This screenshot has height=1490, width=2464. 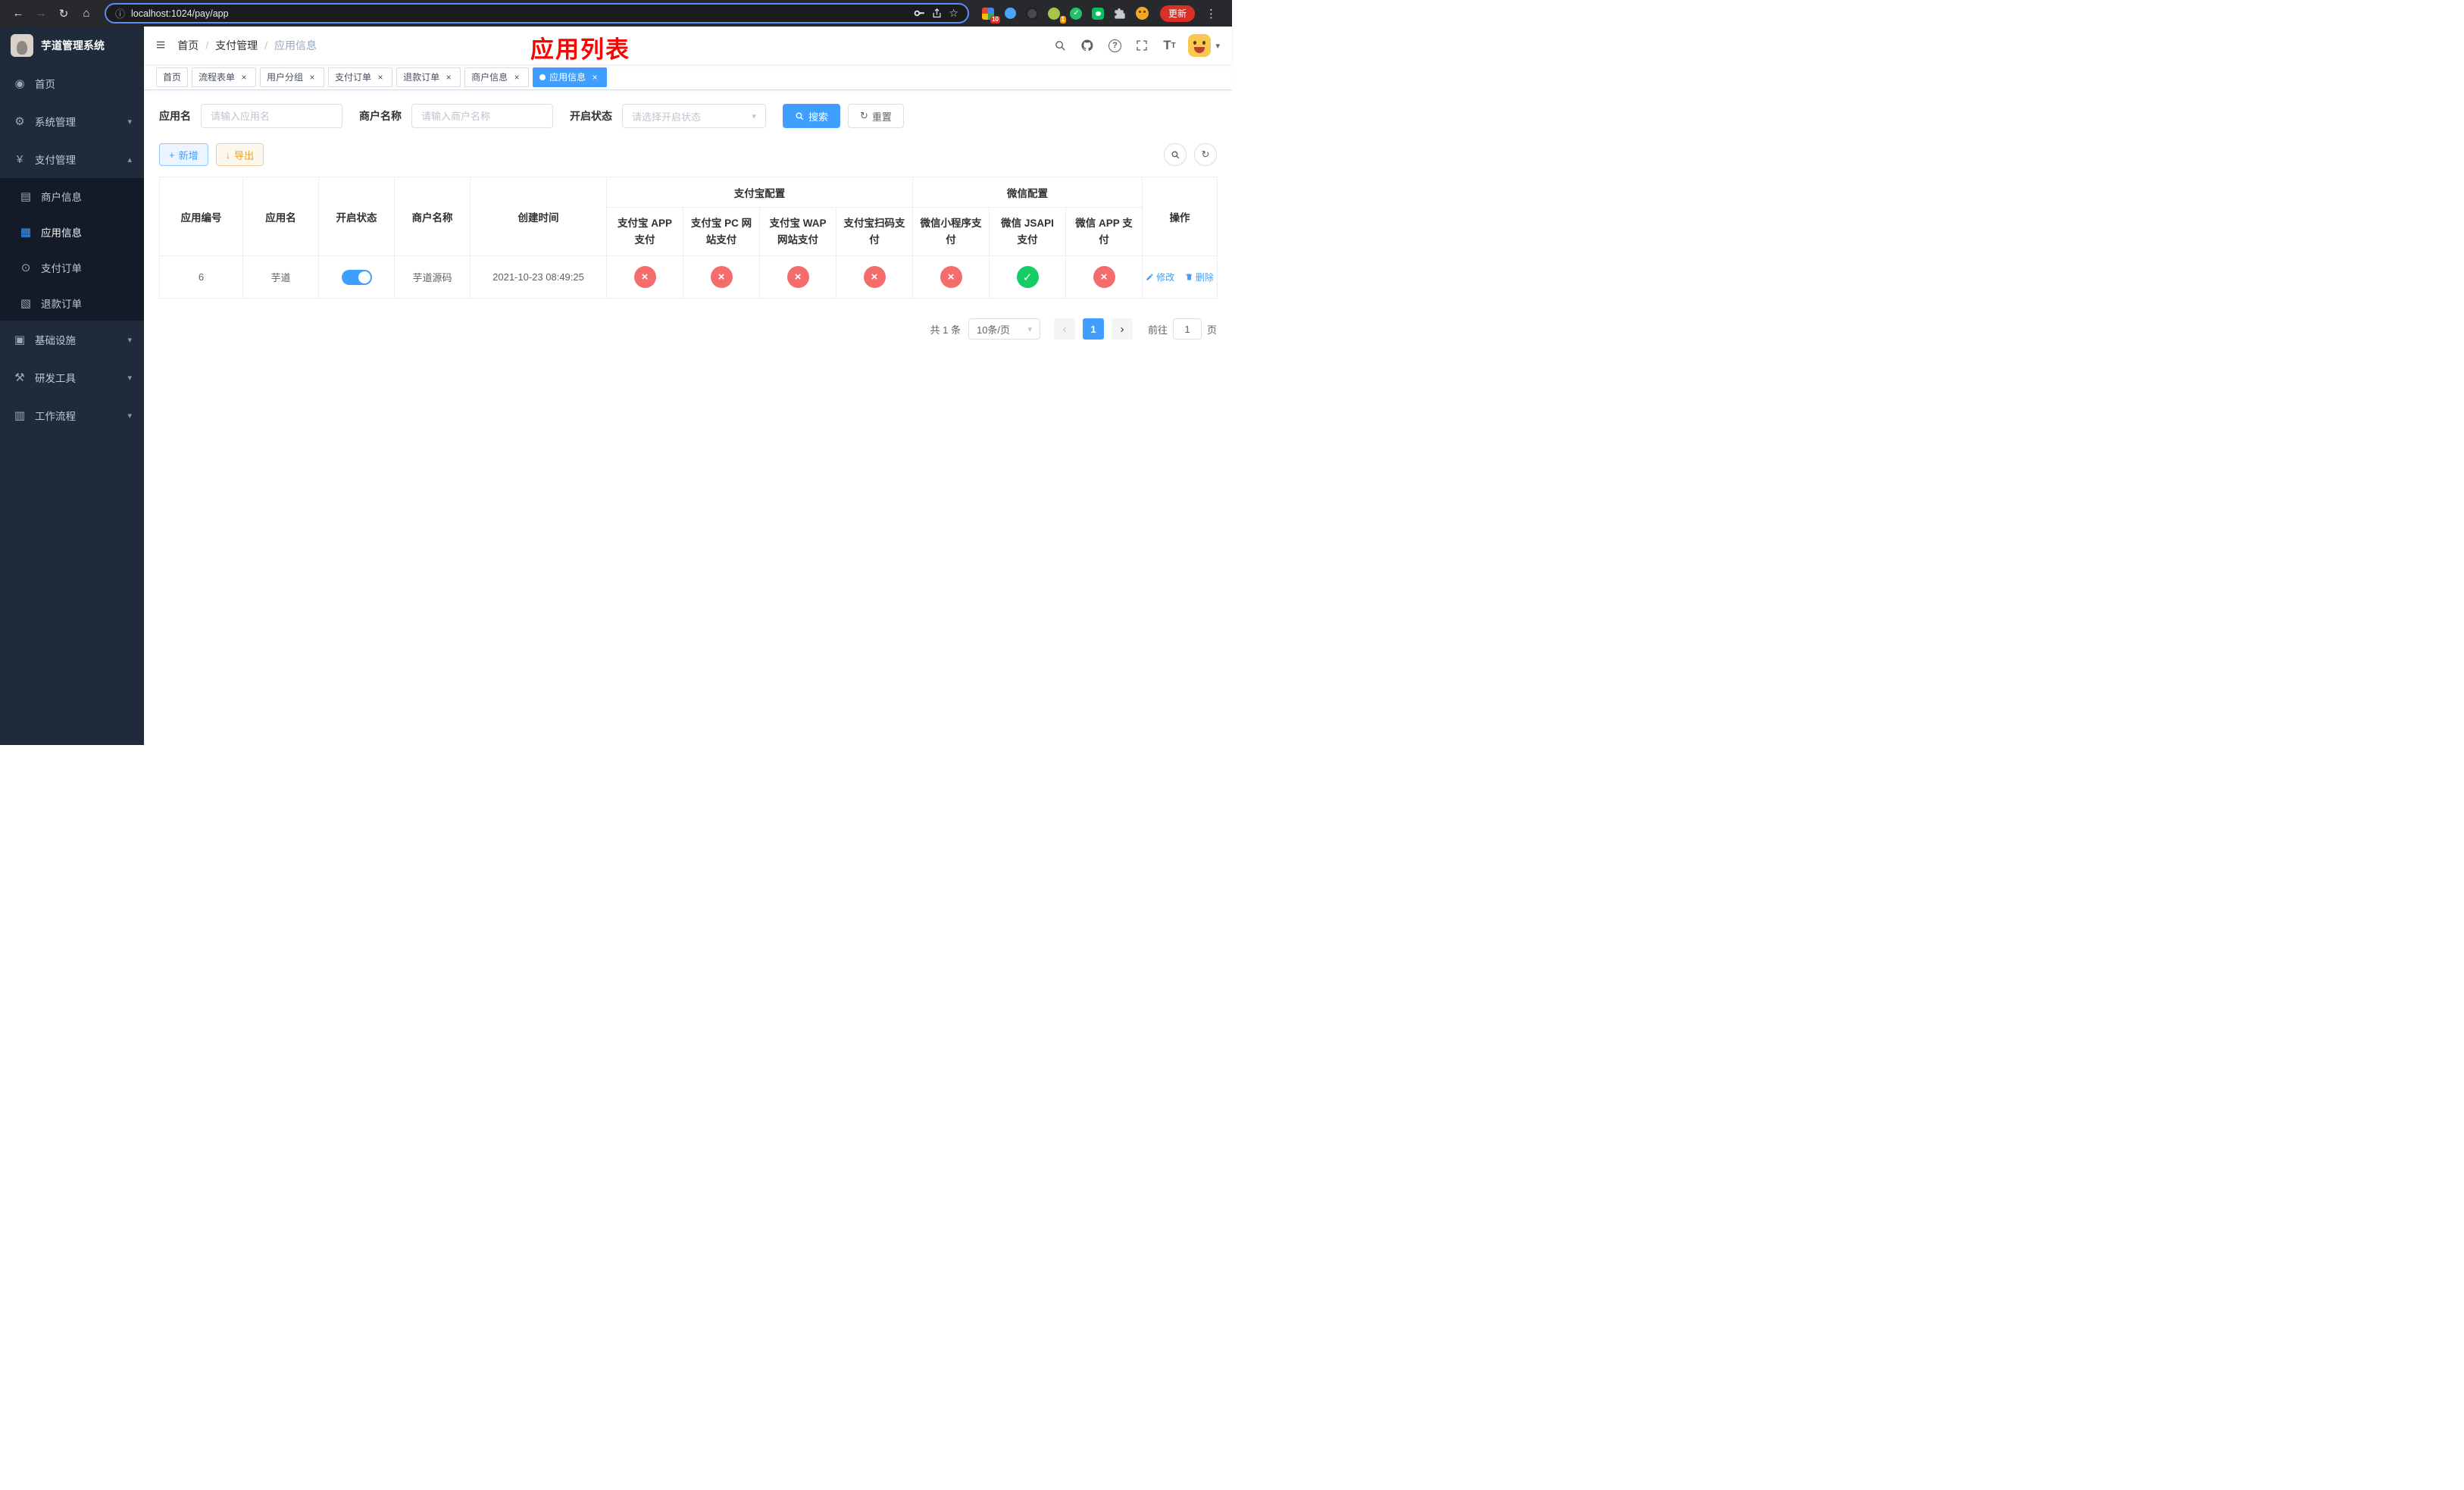 What do you see at coordinates (18, 14) in the screenshot?
I see `browser-back-icon: ←` at bounding box center [18, 14].